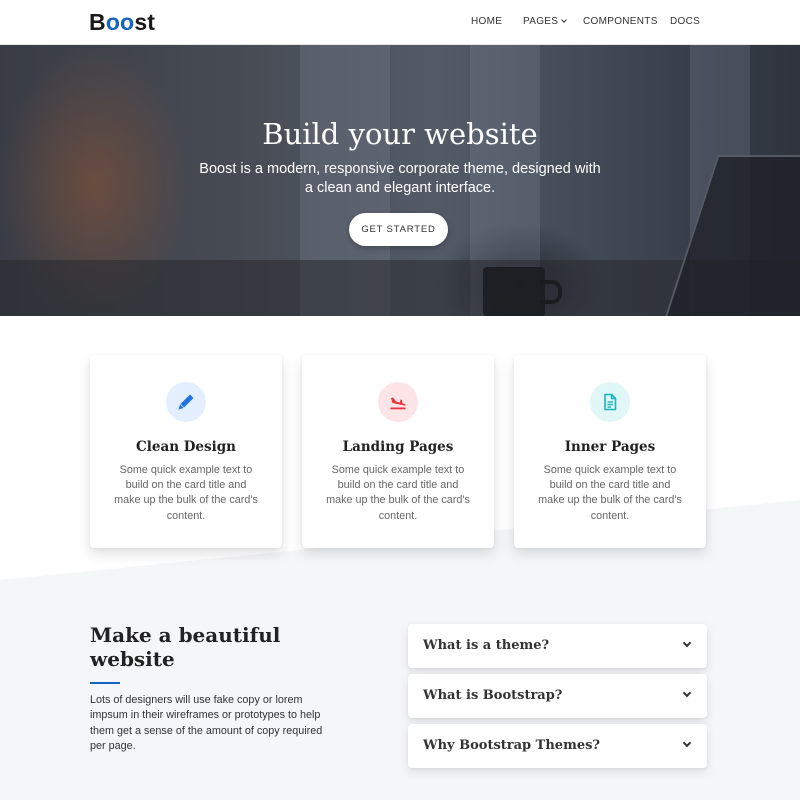 This screenshot has width=800, height=800. I want to click on faq-question: Why Bootstrap Themes?, so click(512, 745).